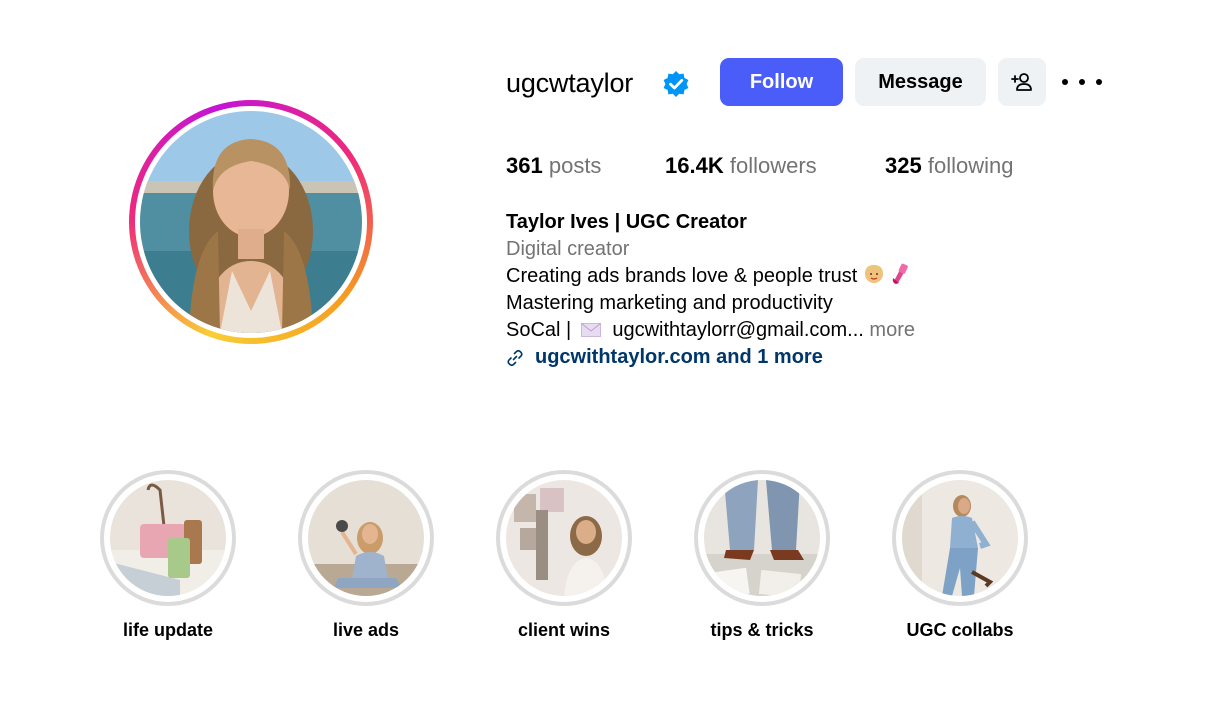 This screenshot has width=1210, height=706. Describe the element at coordinates (762, 630) in the screenshot. I see `highlight-label: tips & tricks` at that location.